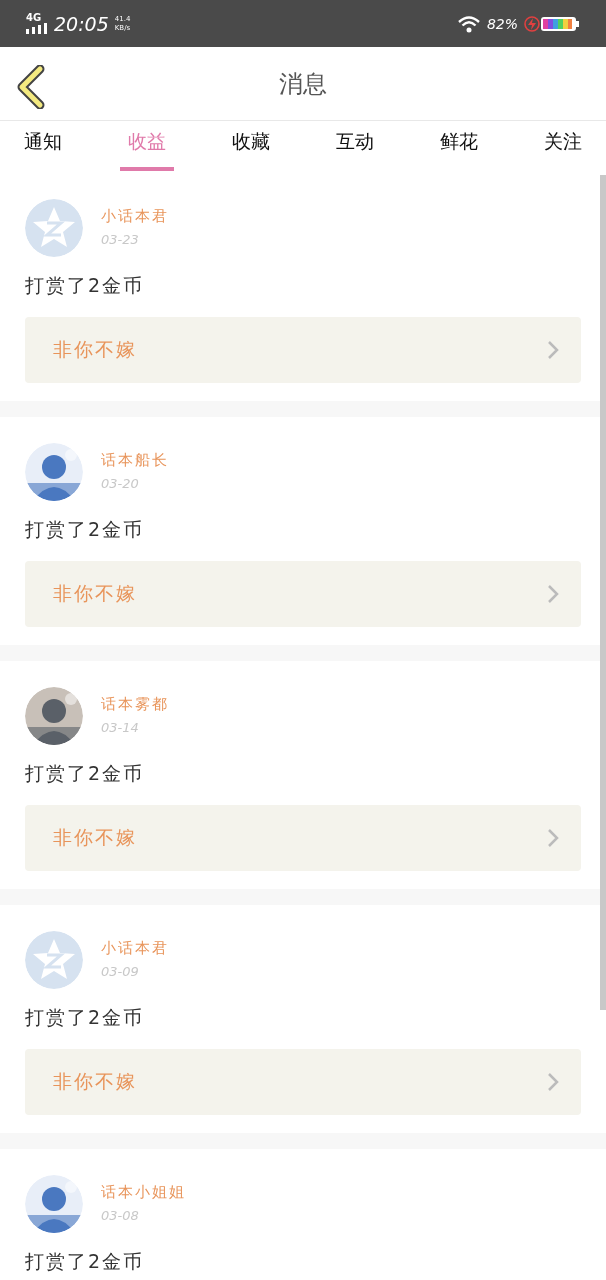  Describe the element at coordinates (502, 23) in the screenshot. I see `battery-percent: 82%` at that location.